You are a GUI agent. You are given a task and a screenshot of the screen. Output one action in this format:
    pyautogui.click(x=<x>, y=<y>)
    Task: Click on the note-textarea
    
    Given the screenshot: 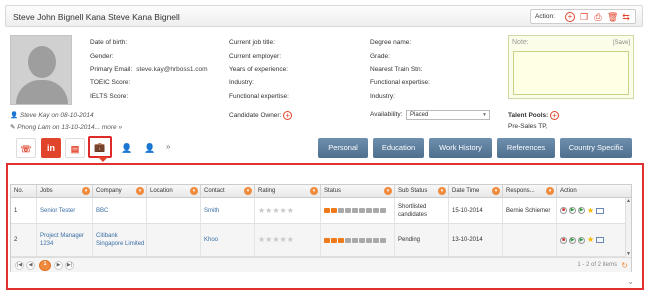 What is the action you would take?
    pyautogui.click(x=571, y=73)
    